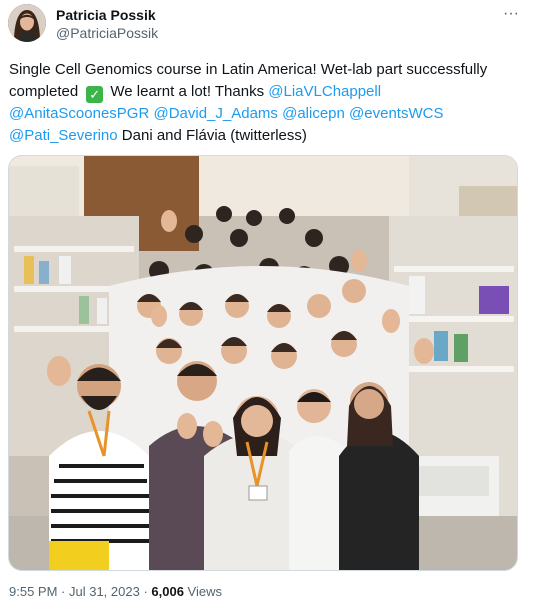 This screenshot has width=533, height=613. Describe the element at coordinates (33, 591) in the screenshot. I see `tweet-time: 9:55 PM` at that location.